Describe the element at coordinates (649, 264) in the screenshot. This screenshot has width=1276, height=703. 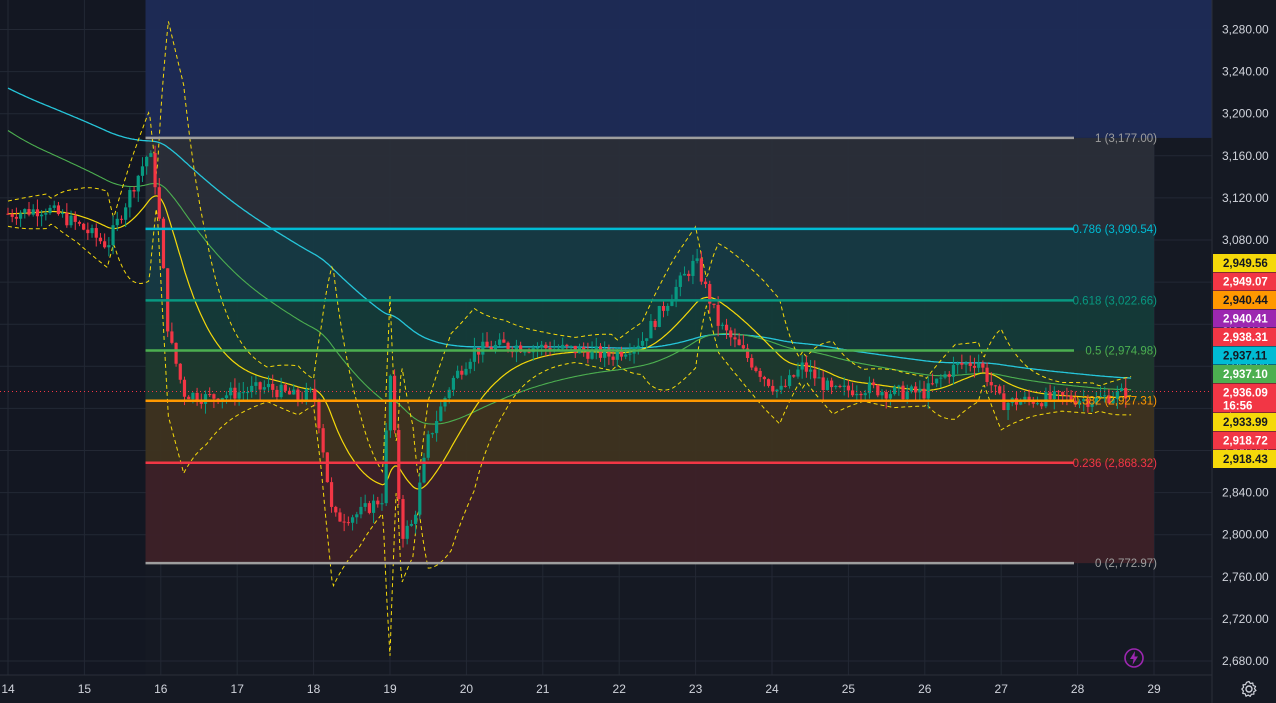
I see `fib-zone` at that location.